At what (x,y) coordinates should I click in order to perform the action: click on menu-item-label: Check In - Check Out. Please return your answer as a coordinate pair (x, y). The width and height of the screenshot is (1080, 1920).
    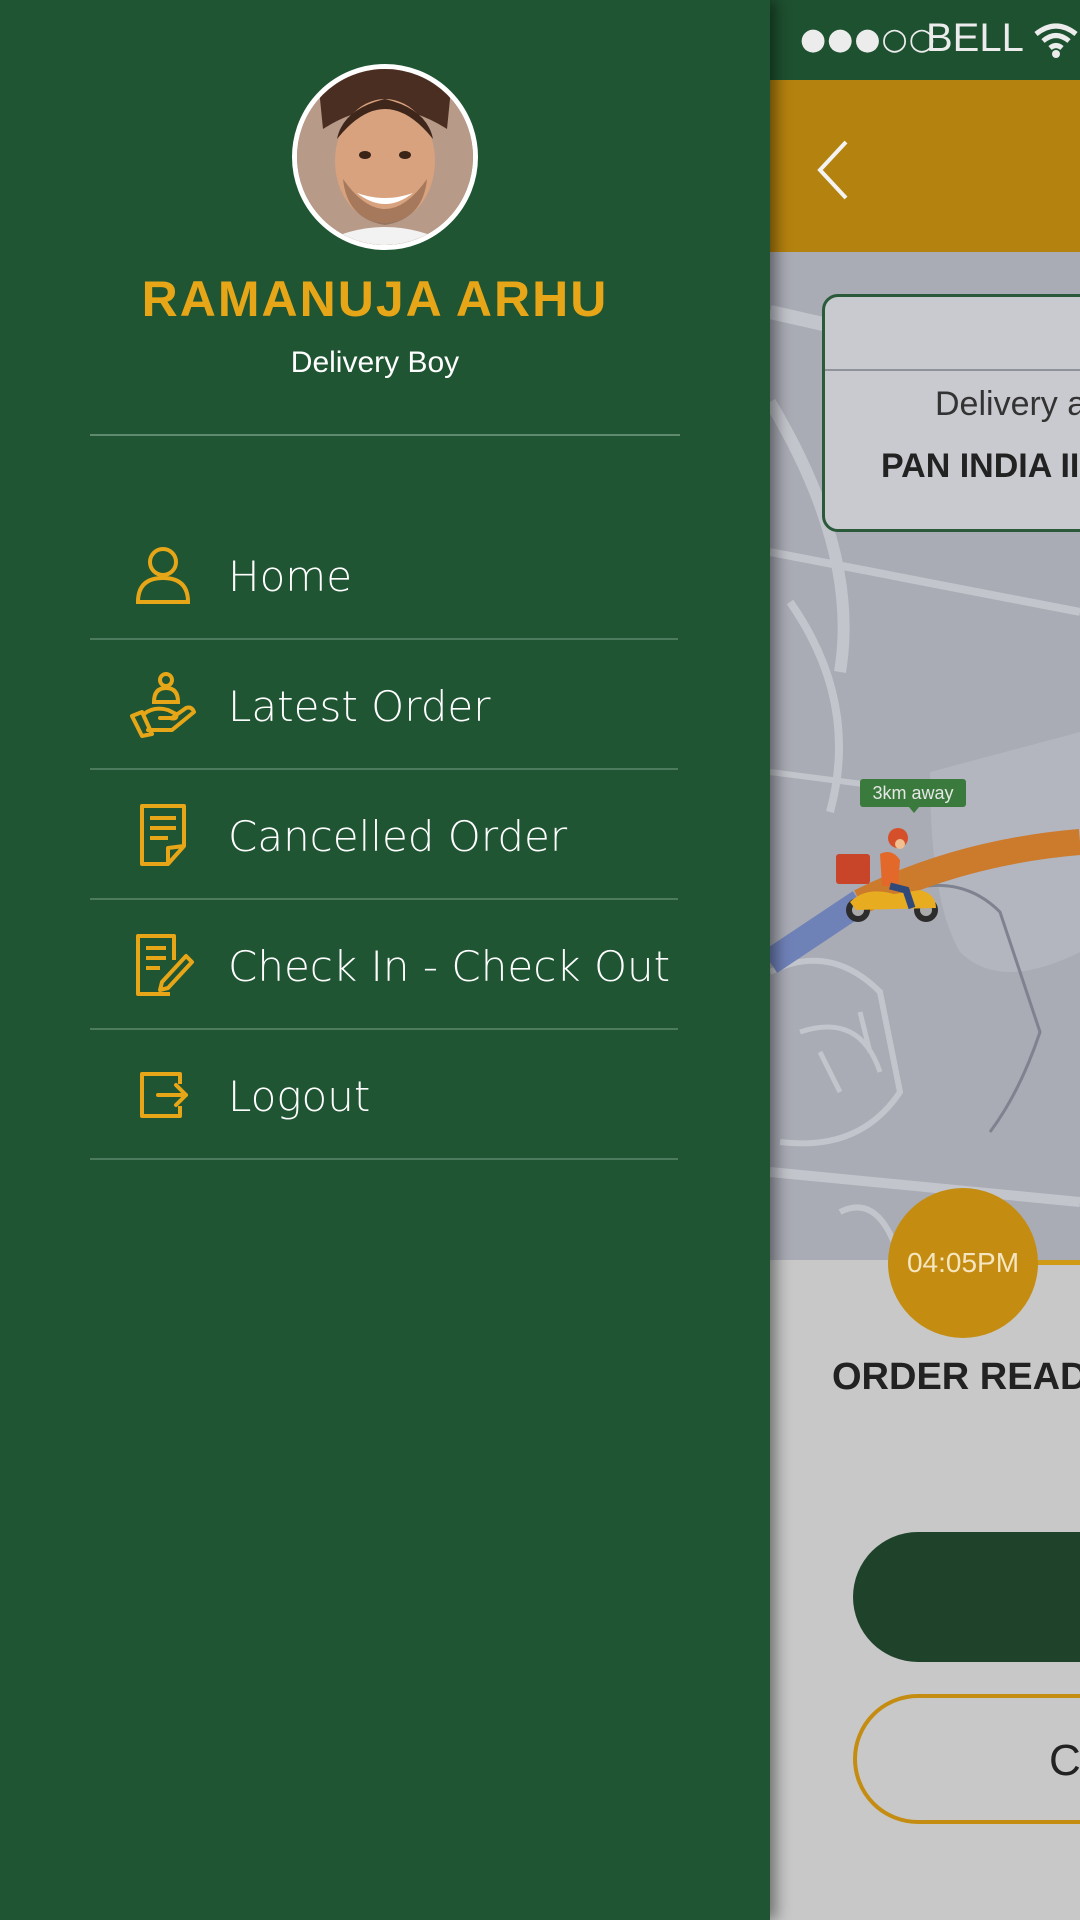
    Looking at the image, I should click on (449, 966).